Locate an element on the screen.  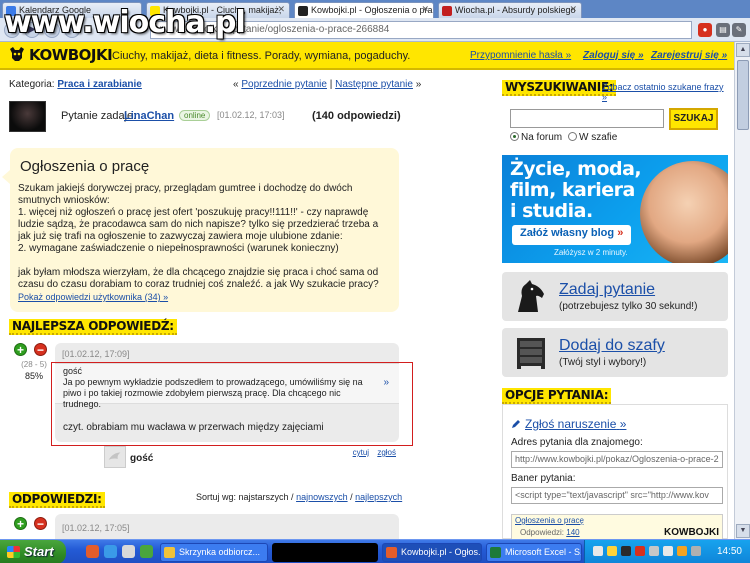
horse-icon is located at coordinates (531, 296).